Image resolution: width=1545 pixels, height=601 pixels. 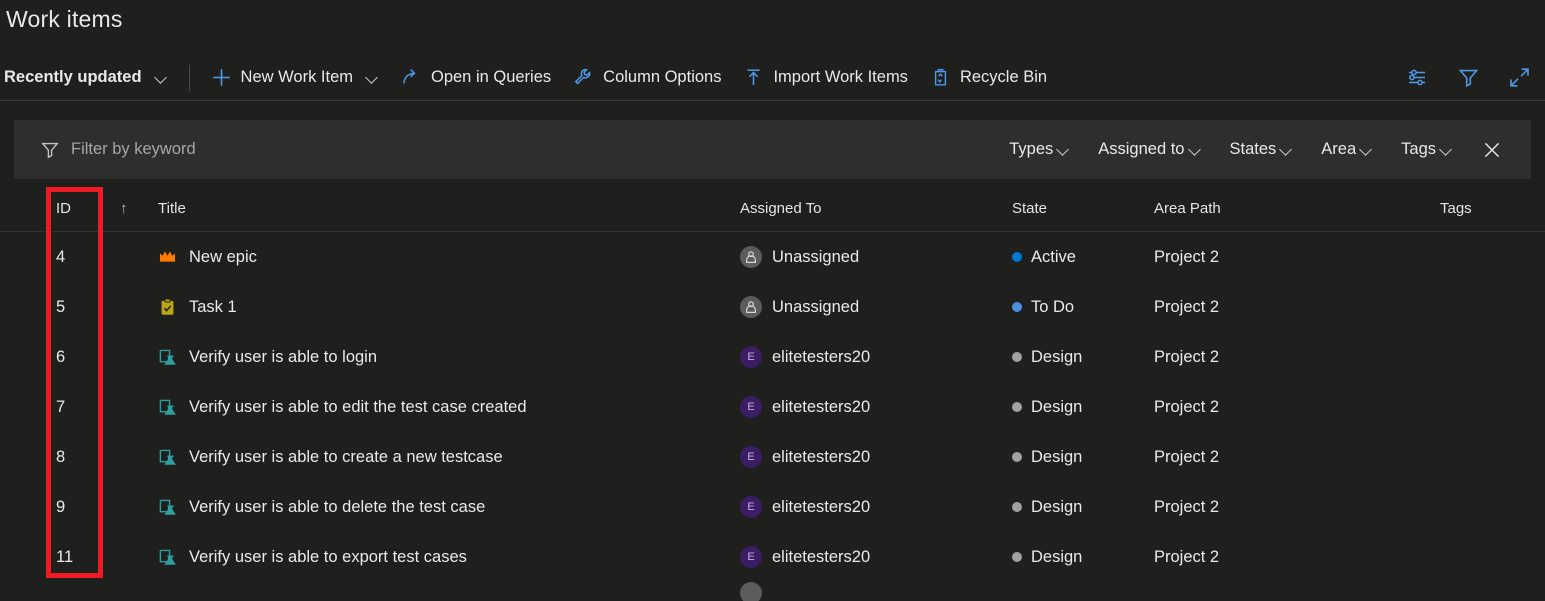 I want to click on view-selector-label: Recently updated, so click(x=73, y=77).